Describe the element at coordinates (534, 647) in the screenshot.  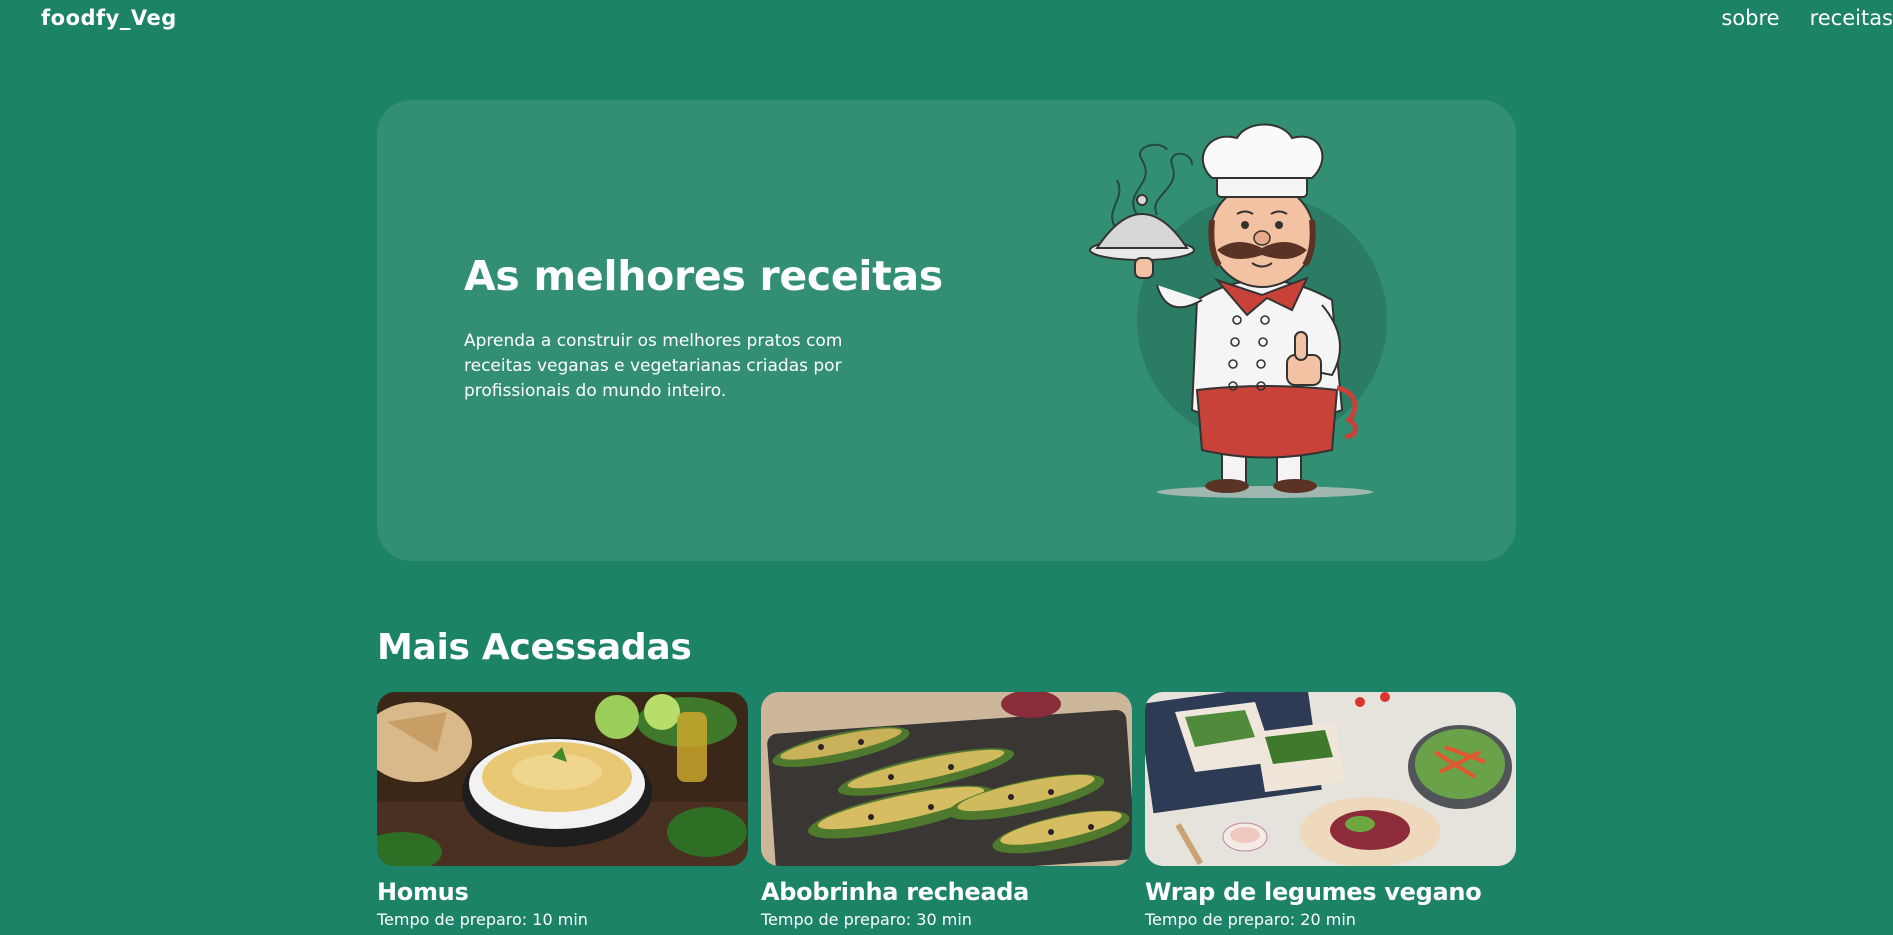
I see `section-title: Mais Acessadas` at that location.